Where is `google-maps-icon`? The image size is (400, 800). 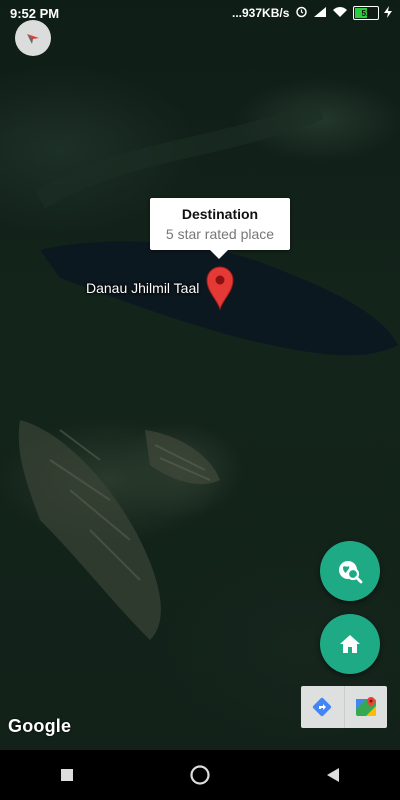
google-maps-icon is located at coordinates (365, 706).